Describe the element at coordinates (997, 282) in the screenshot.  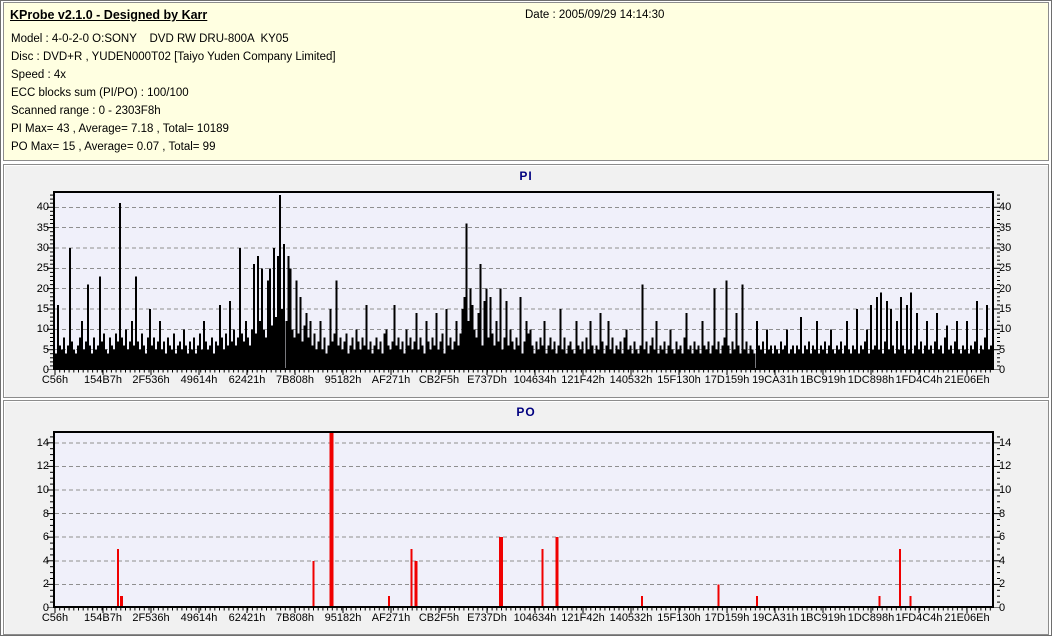
I see `pi-y-ticks-right` at that location.